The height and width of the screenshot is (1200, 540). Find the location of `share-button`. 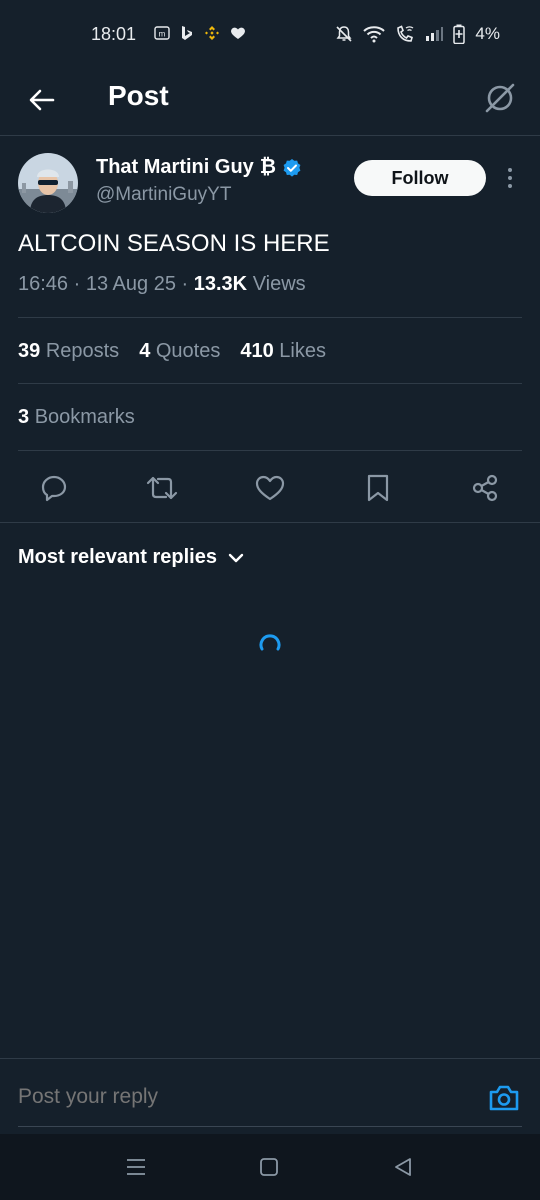

share-button is located at coordinates (485, 488).